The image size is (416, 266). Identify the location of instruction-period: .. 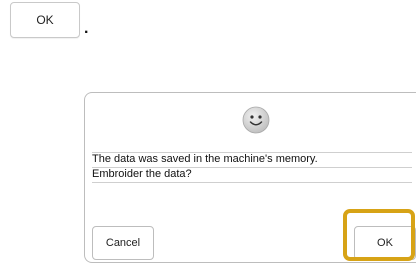
(86, 28).